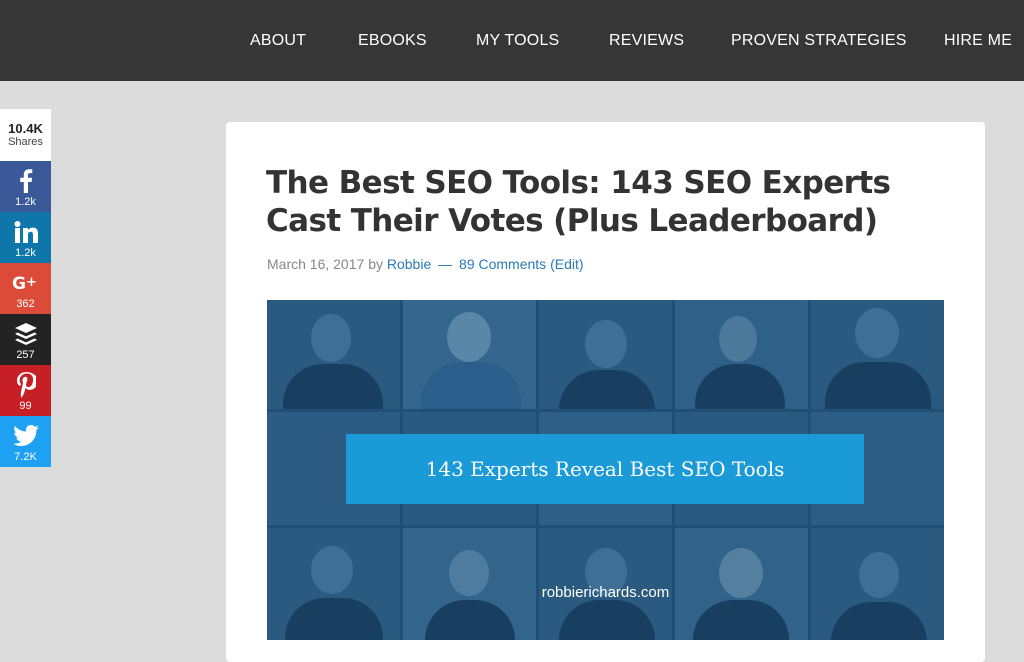 This screenshot has width=1024, height=662. I want to click on nav-reviews: REVIEWS, so click(646, 41).